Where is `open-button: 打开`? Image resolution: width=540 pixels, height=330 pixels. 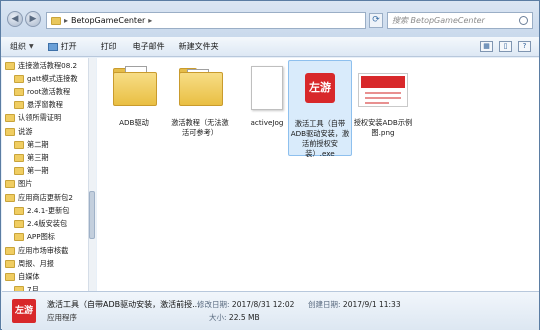 open-button: 打开 is located at coordinates (62, 46).